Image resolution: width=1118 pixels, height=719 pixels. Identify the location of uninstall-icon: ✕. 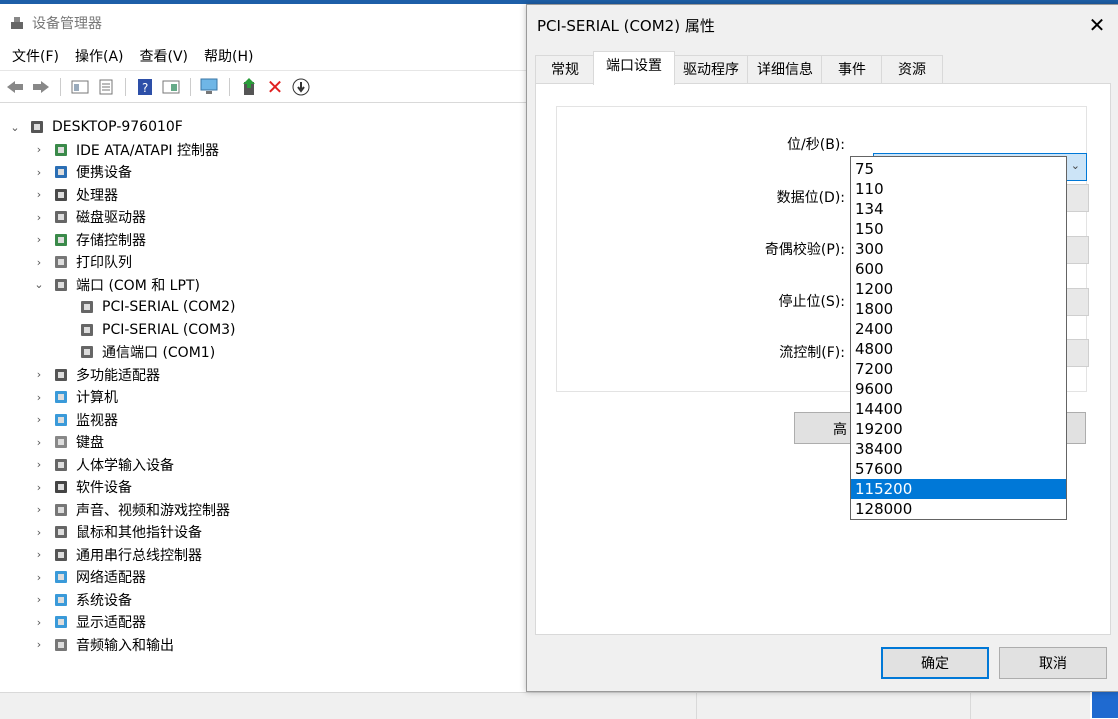
(275, 87).